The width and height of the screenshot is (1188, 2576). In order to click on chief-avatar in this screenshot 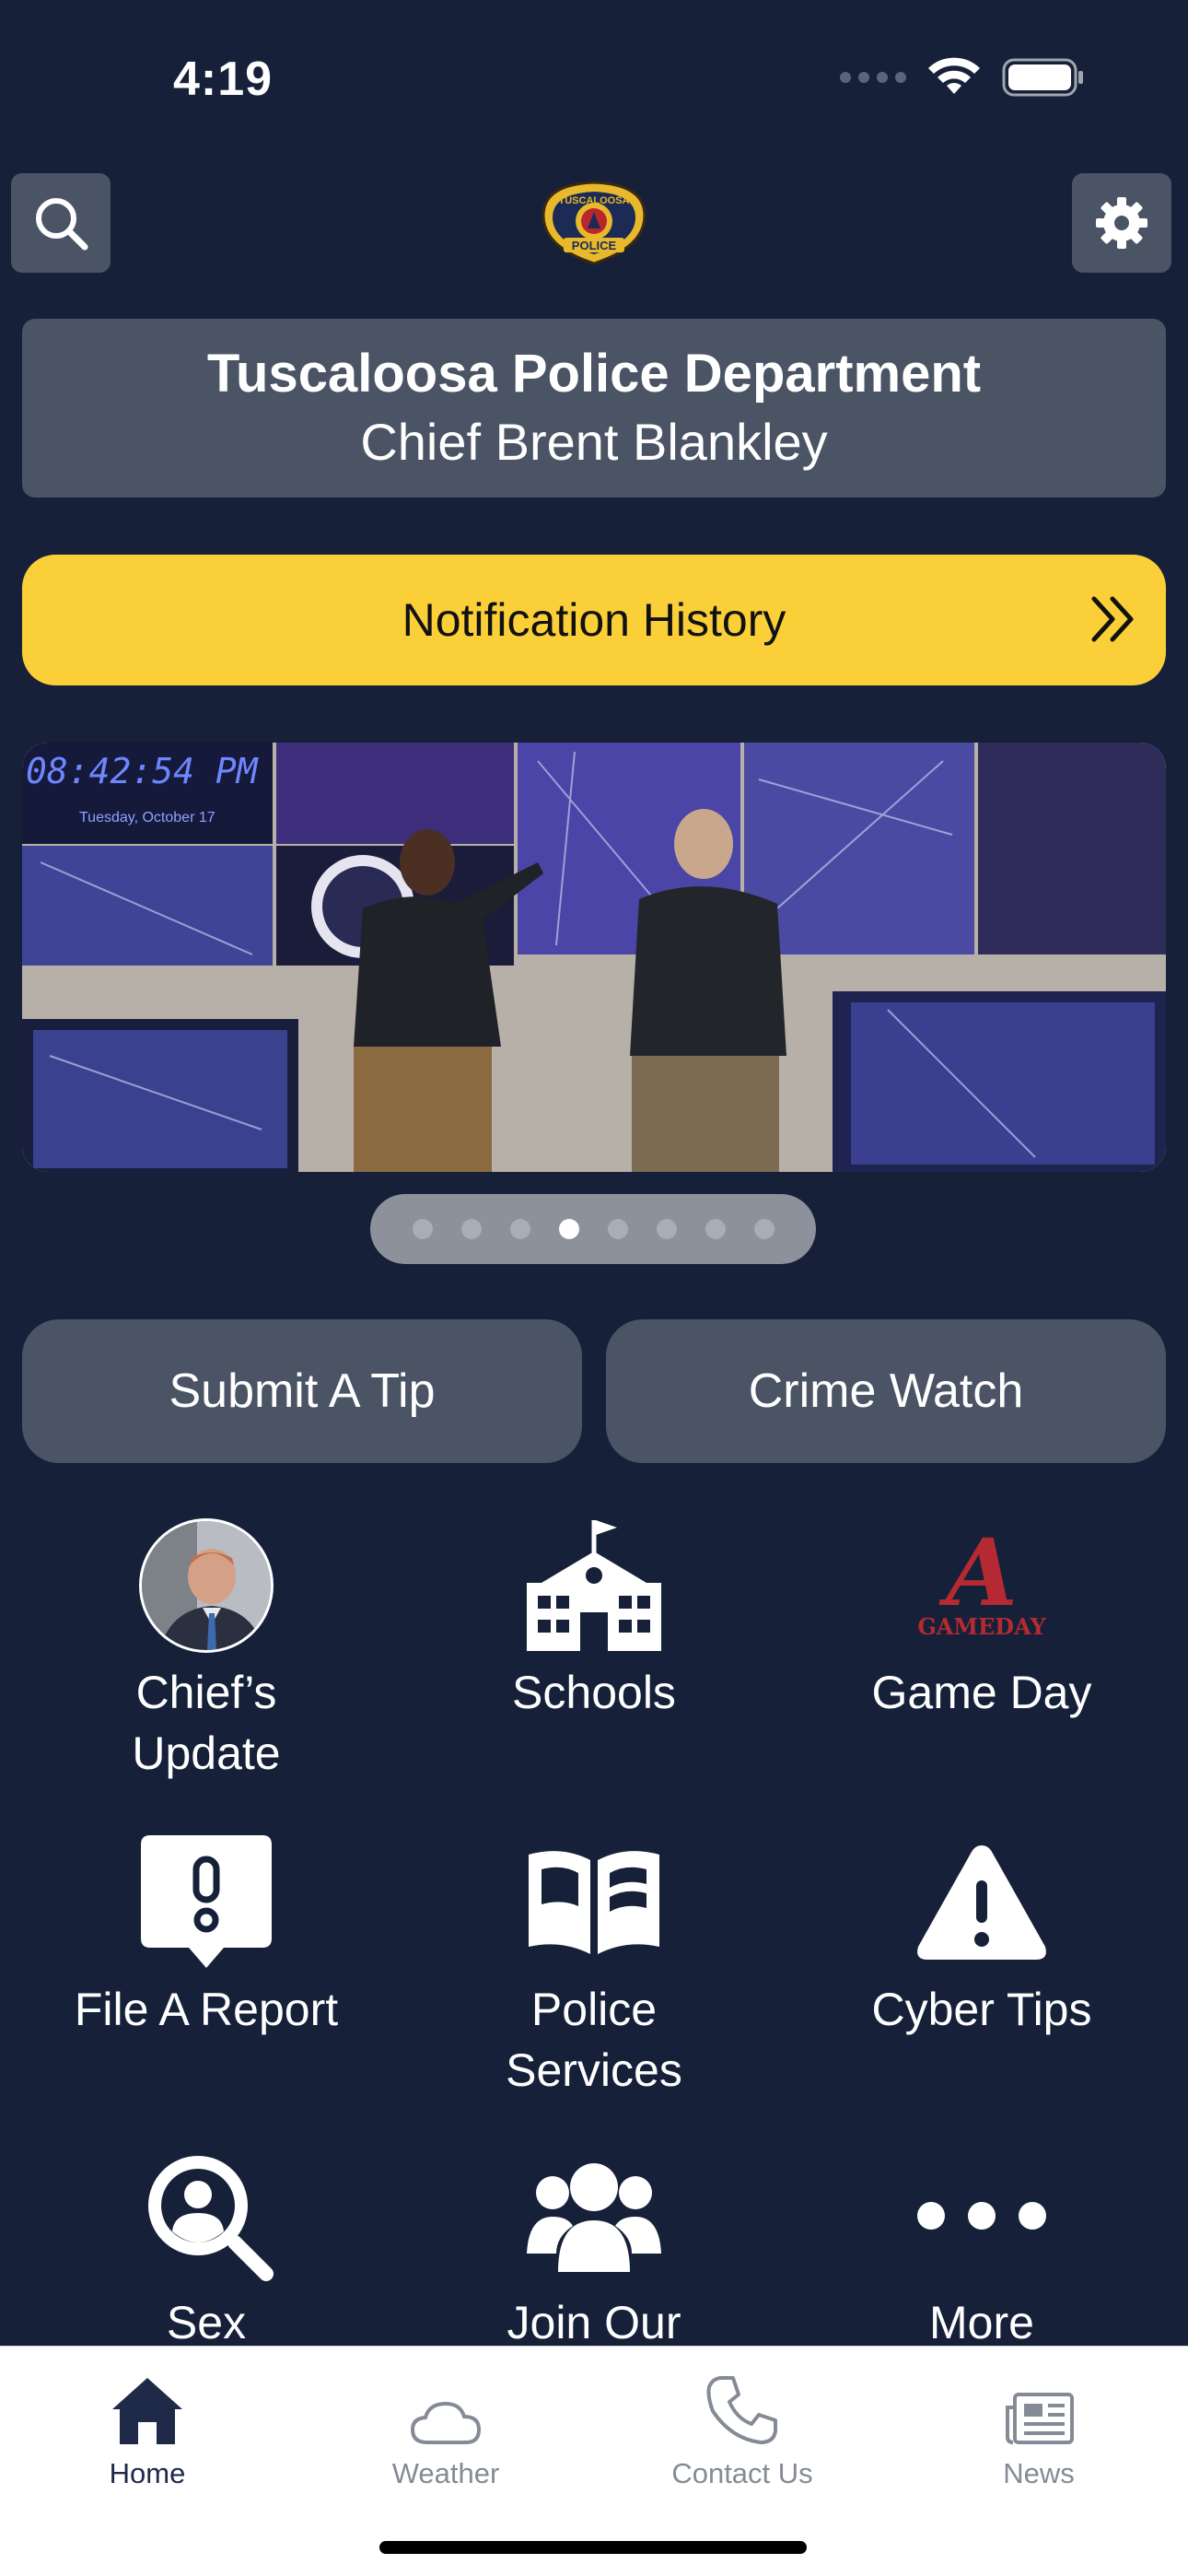, I will do `click(206, 1585)`.